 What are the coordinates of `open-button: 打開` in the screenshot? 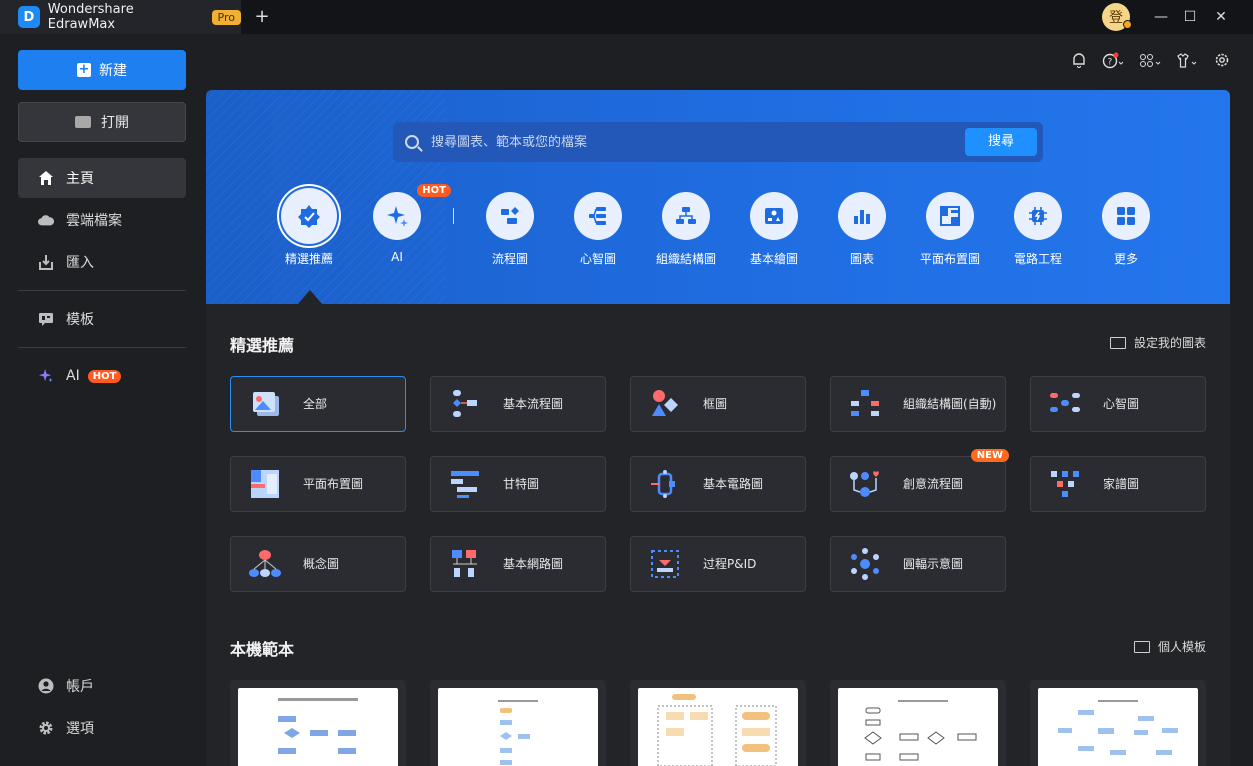 It's located at (102, 122).